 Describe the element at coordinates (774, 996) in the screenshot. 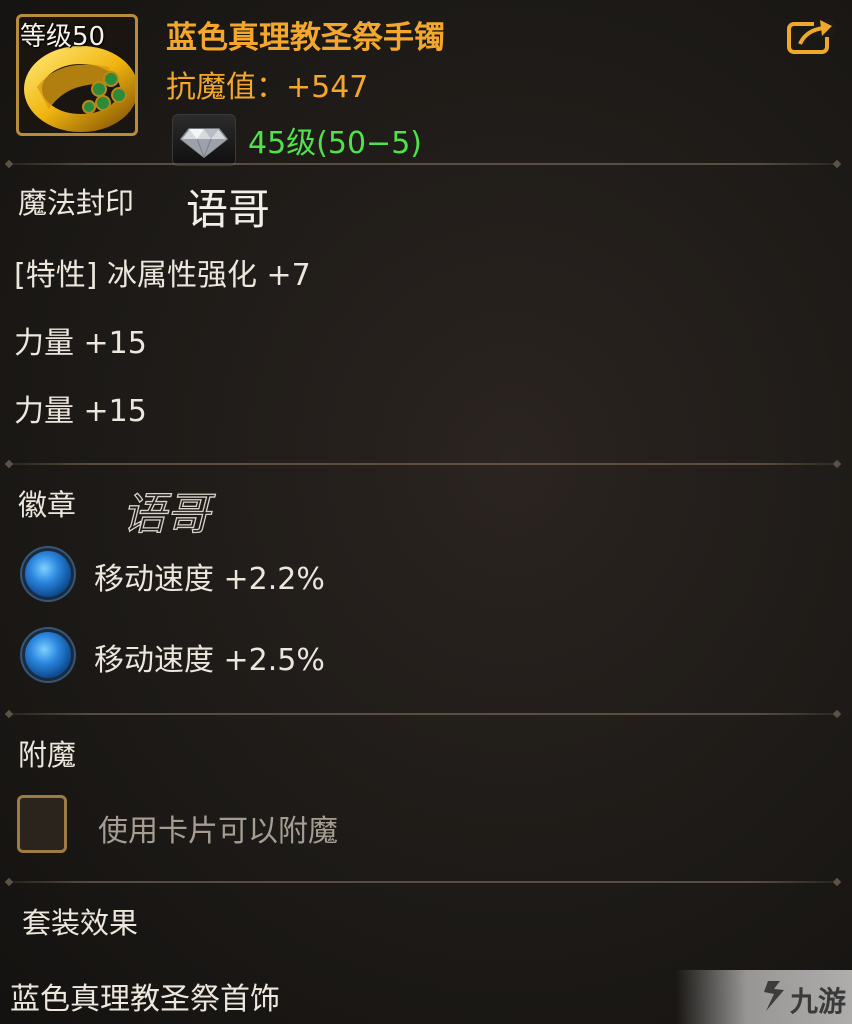

I see `jiuyou-logo-icon` at that location.